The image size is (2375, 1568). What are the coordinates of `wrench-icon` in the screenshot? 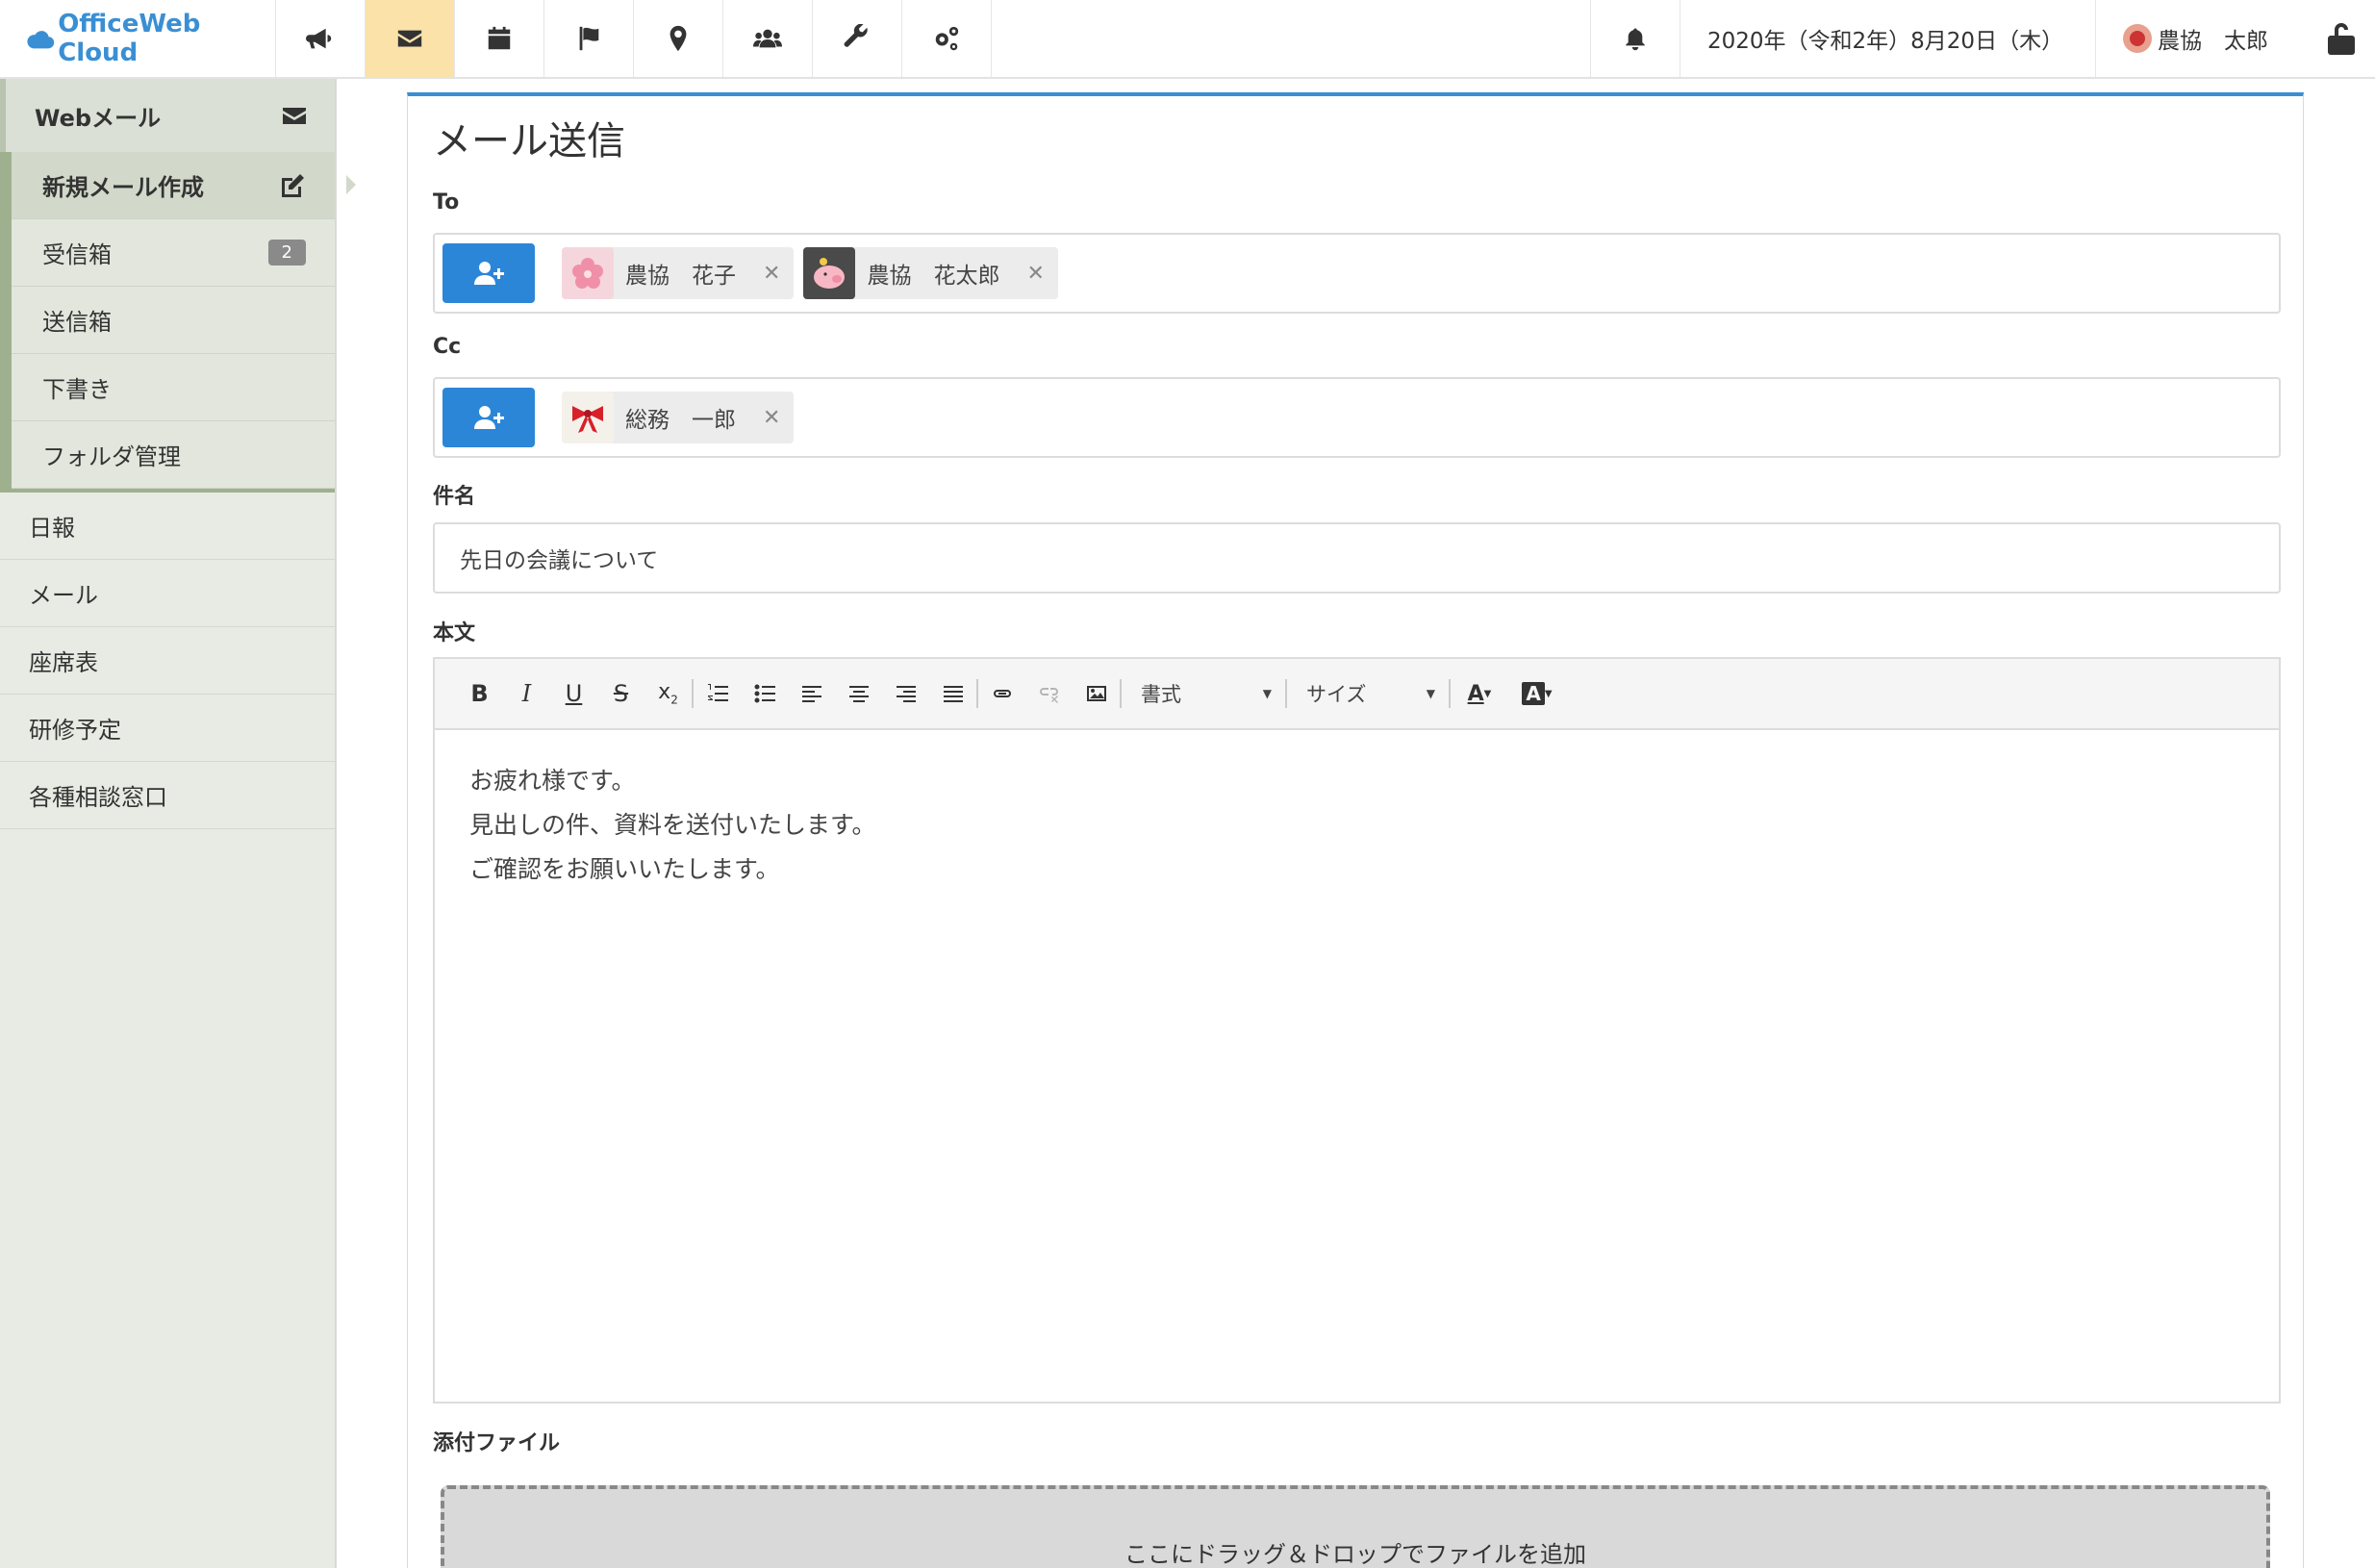 It's located at (856, 35).